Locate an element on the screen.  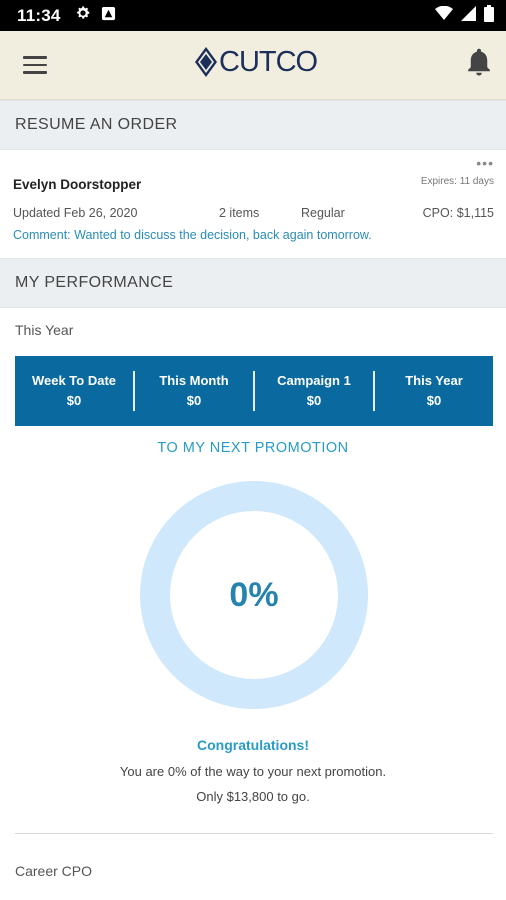
promotion-progress-ring: 0% is located at coordinates (254, 595).